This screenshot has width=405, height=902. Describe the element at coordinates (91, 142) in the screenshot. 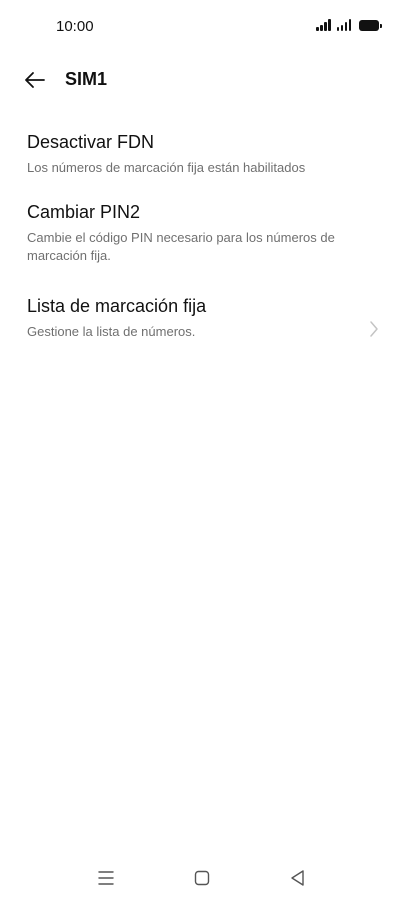

I see `item-title: Desactivar FDN` at that location.